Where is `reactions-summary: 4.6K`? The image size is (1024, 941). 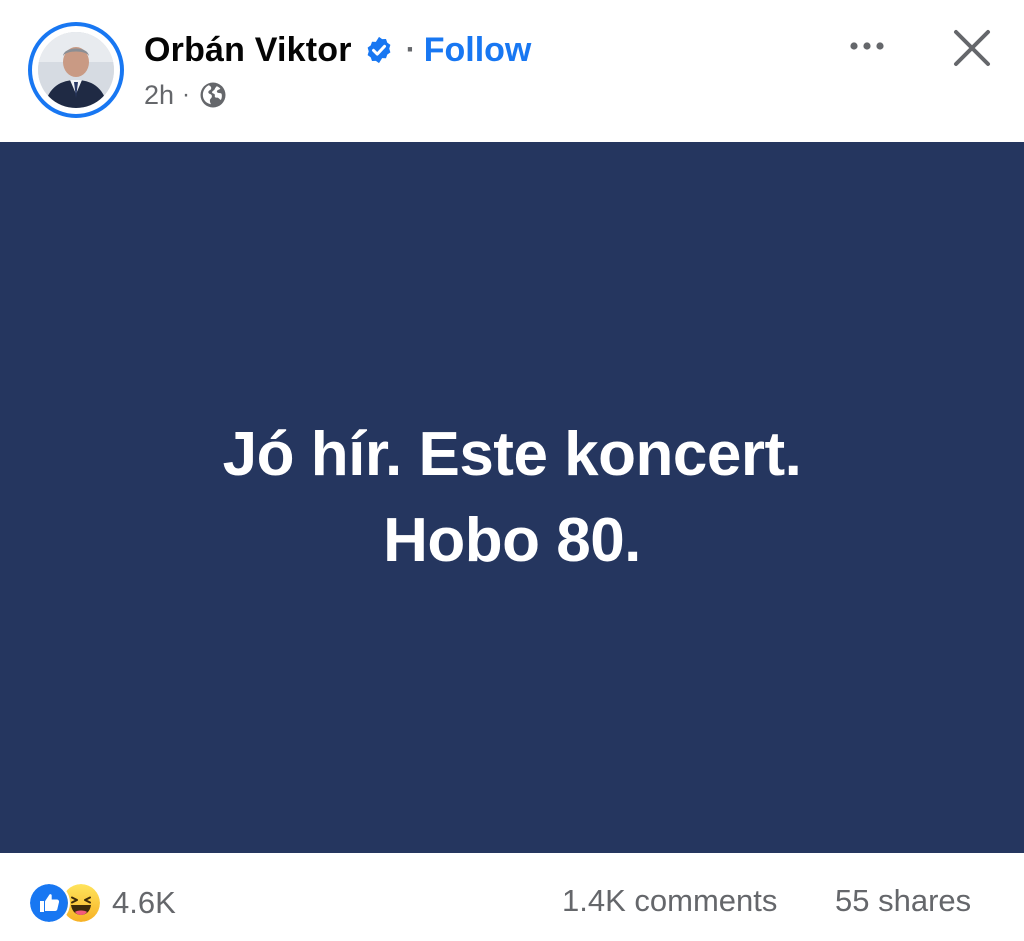
reactions-summary: 4.6K is located at coordinates (102, 903).